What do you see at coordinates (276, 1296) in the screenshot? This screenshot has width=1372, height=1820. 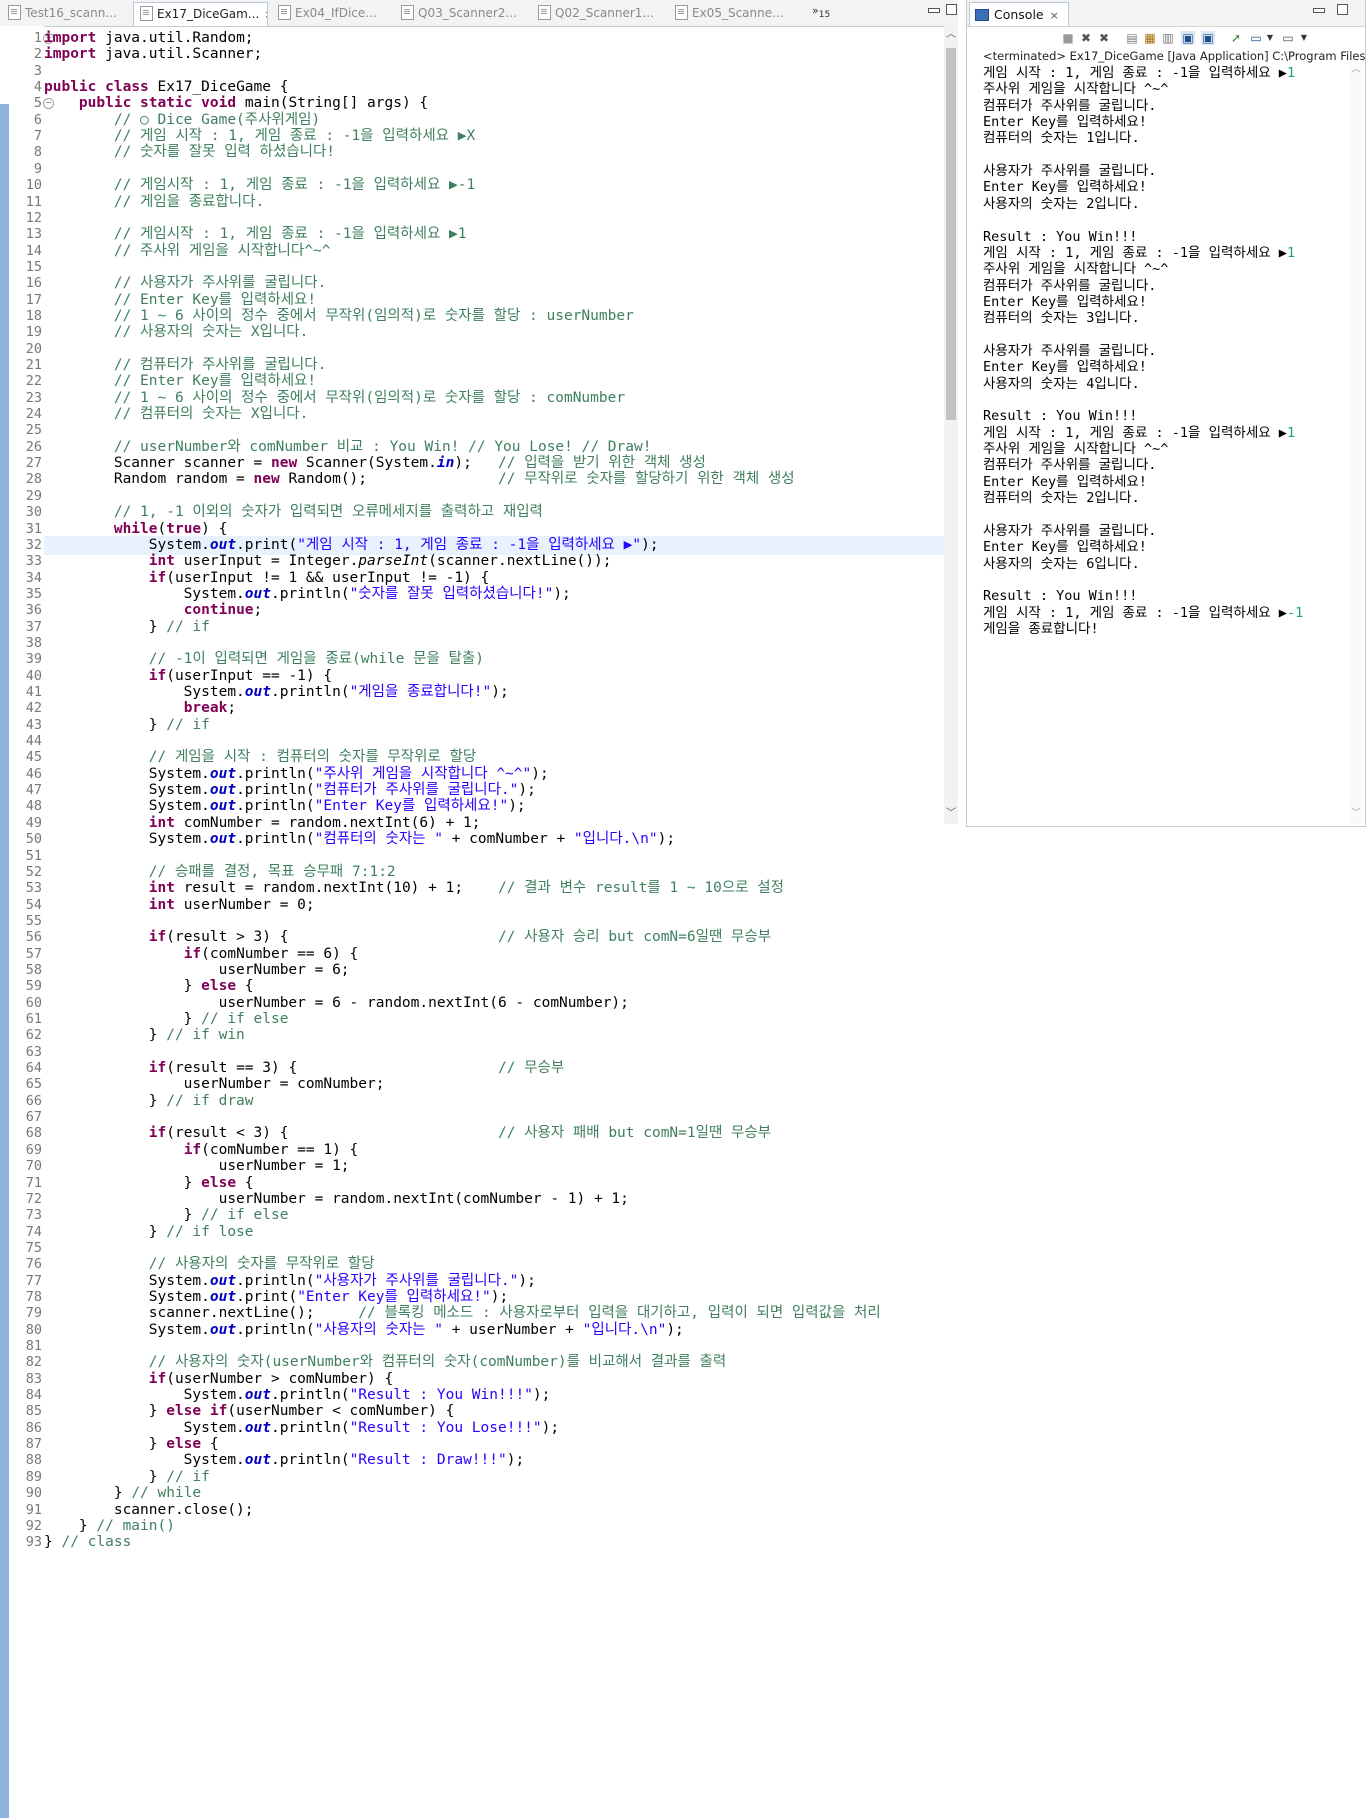 I see `code-text: System.out.print("Enter Key를 입력하세요!");` at bounding box center [276, 1296].